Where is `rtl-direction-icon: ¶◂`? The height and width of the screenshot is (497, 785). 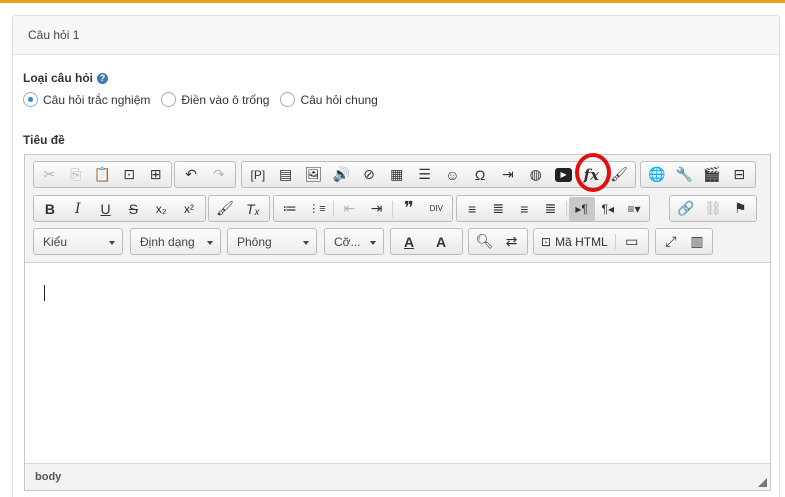 rtl-direction-icon: ¶◂ is located at coordinates (608, 209).